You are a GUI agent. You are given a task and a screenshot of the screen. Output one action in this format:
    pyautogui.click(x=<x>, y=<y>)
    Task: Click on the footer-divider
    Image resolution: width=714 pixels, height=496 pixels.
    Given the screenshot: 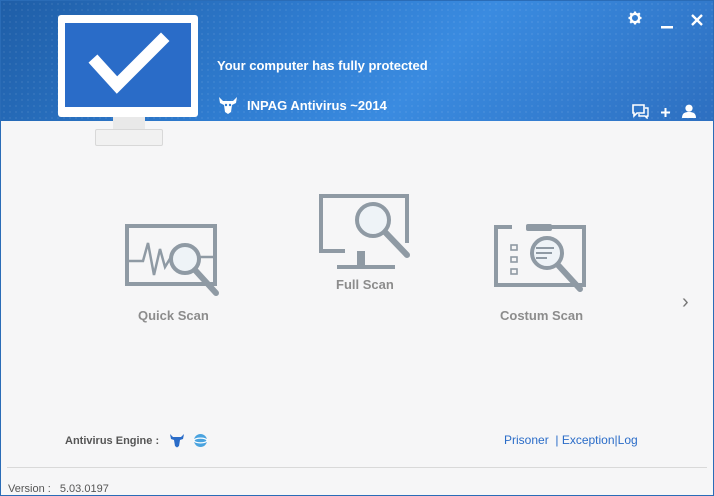 What is the action you would take?
    pyautogui.click(x=357, y=467)
    